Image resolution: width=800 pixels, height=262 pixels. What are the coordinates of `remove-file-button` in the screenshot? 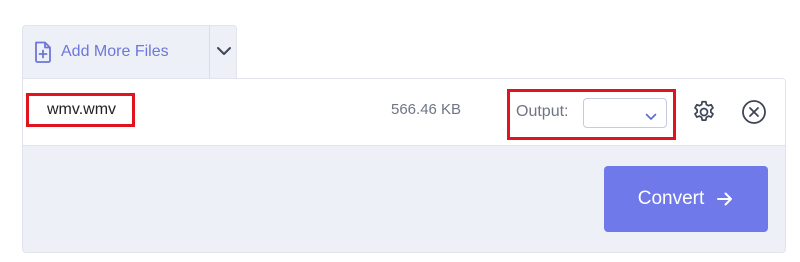 It's located at (754, 112).